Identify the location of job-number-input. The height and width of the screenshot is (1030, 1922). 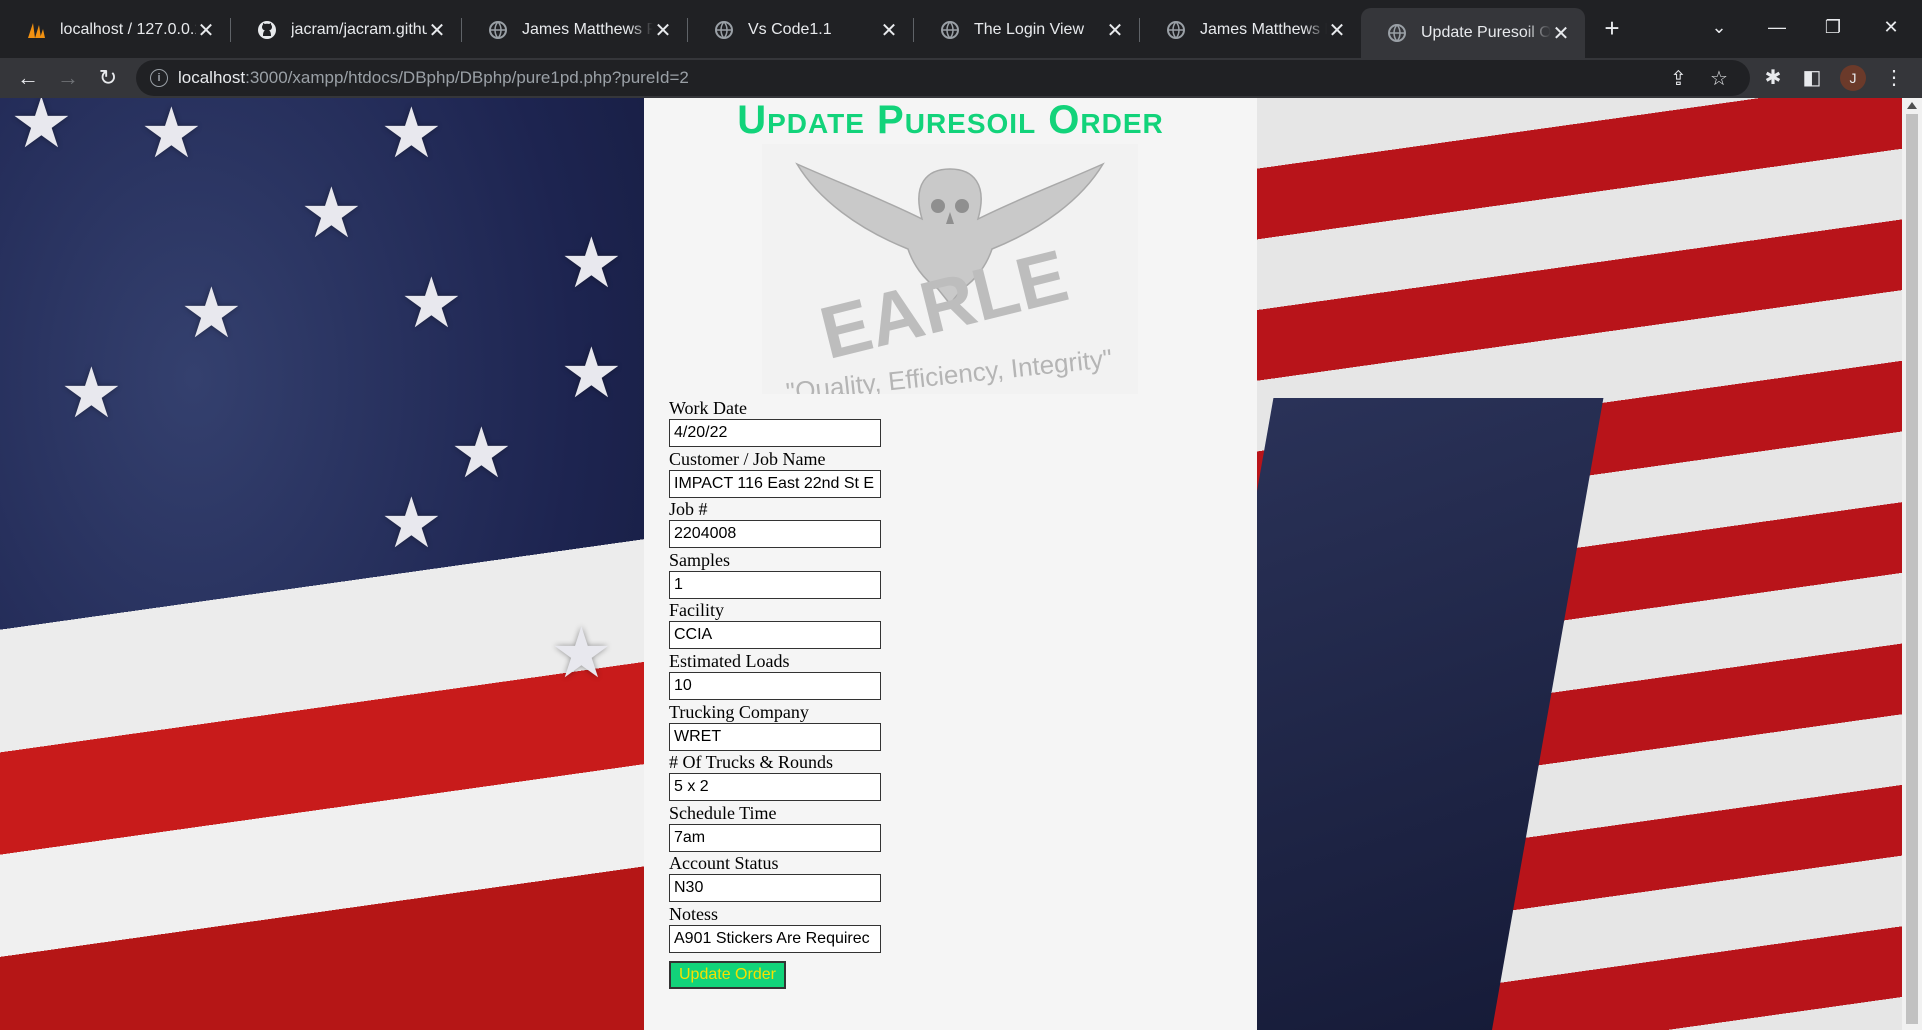
(775, 534).